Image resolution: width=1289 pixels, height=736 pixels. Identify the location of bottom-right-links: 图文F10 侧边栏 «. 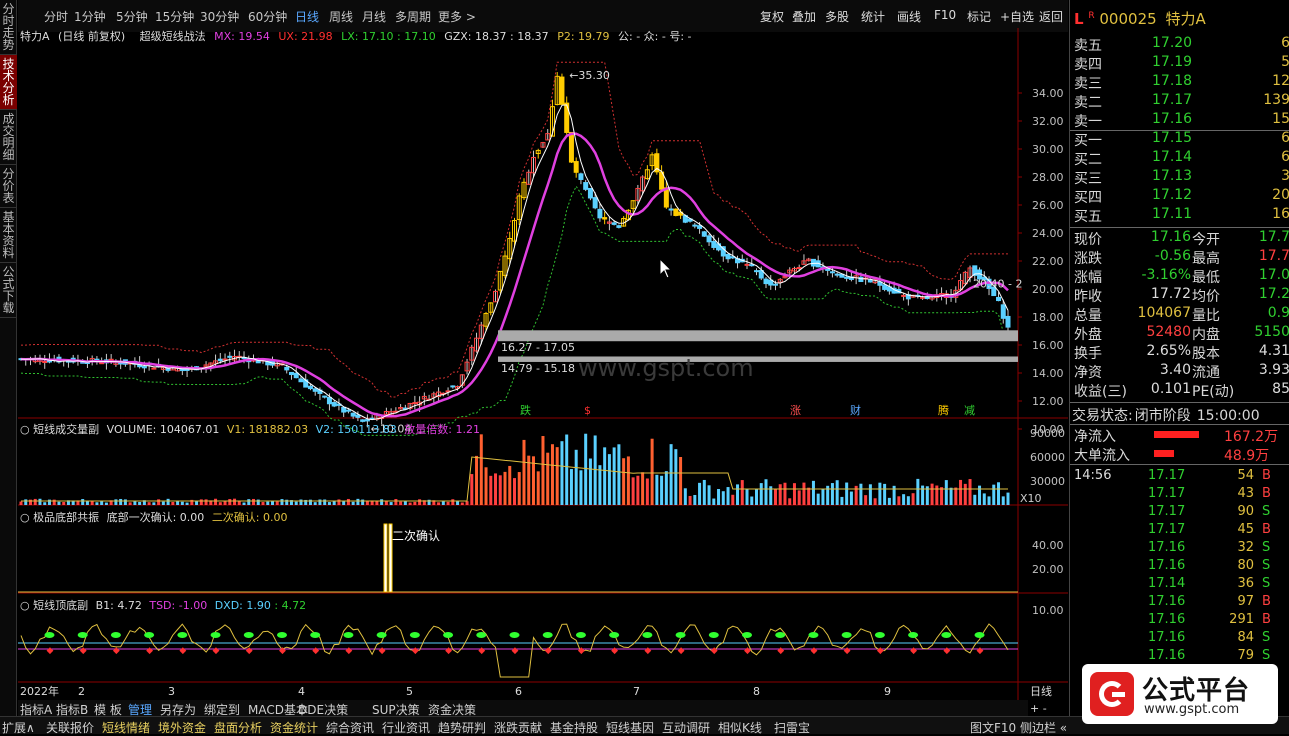
(1018, 727).